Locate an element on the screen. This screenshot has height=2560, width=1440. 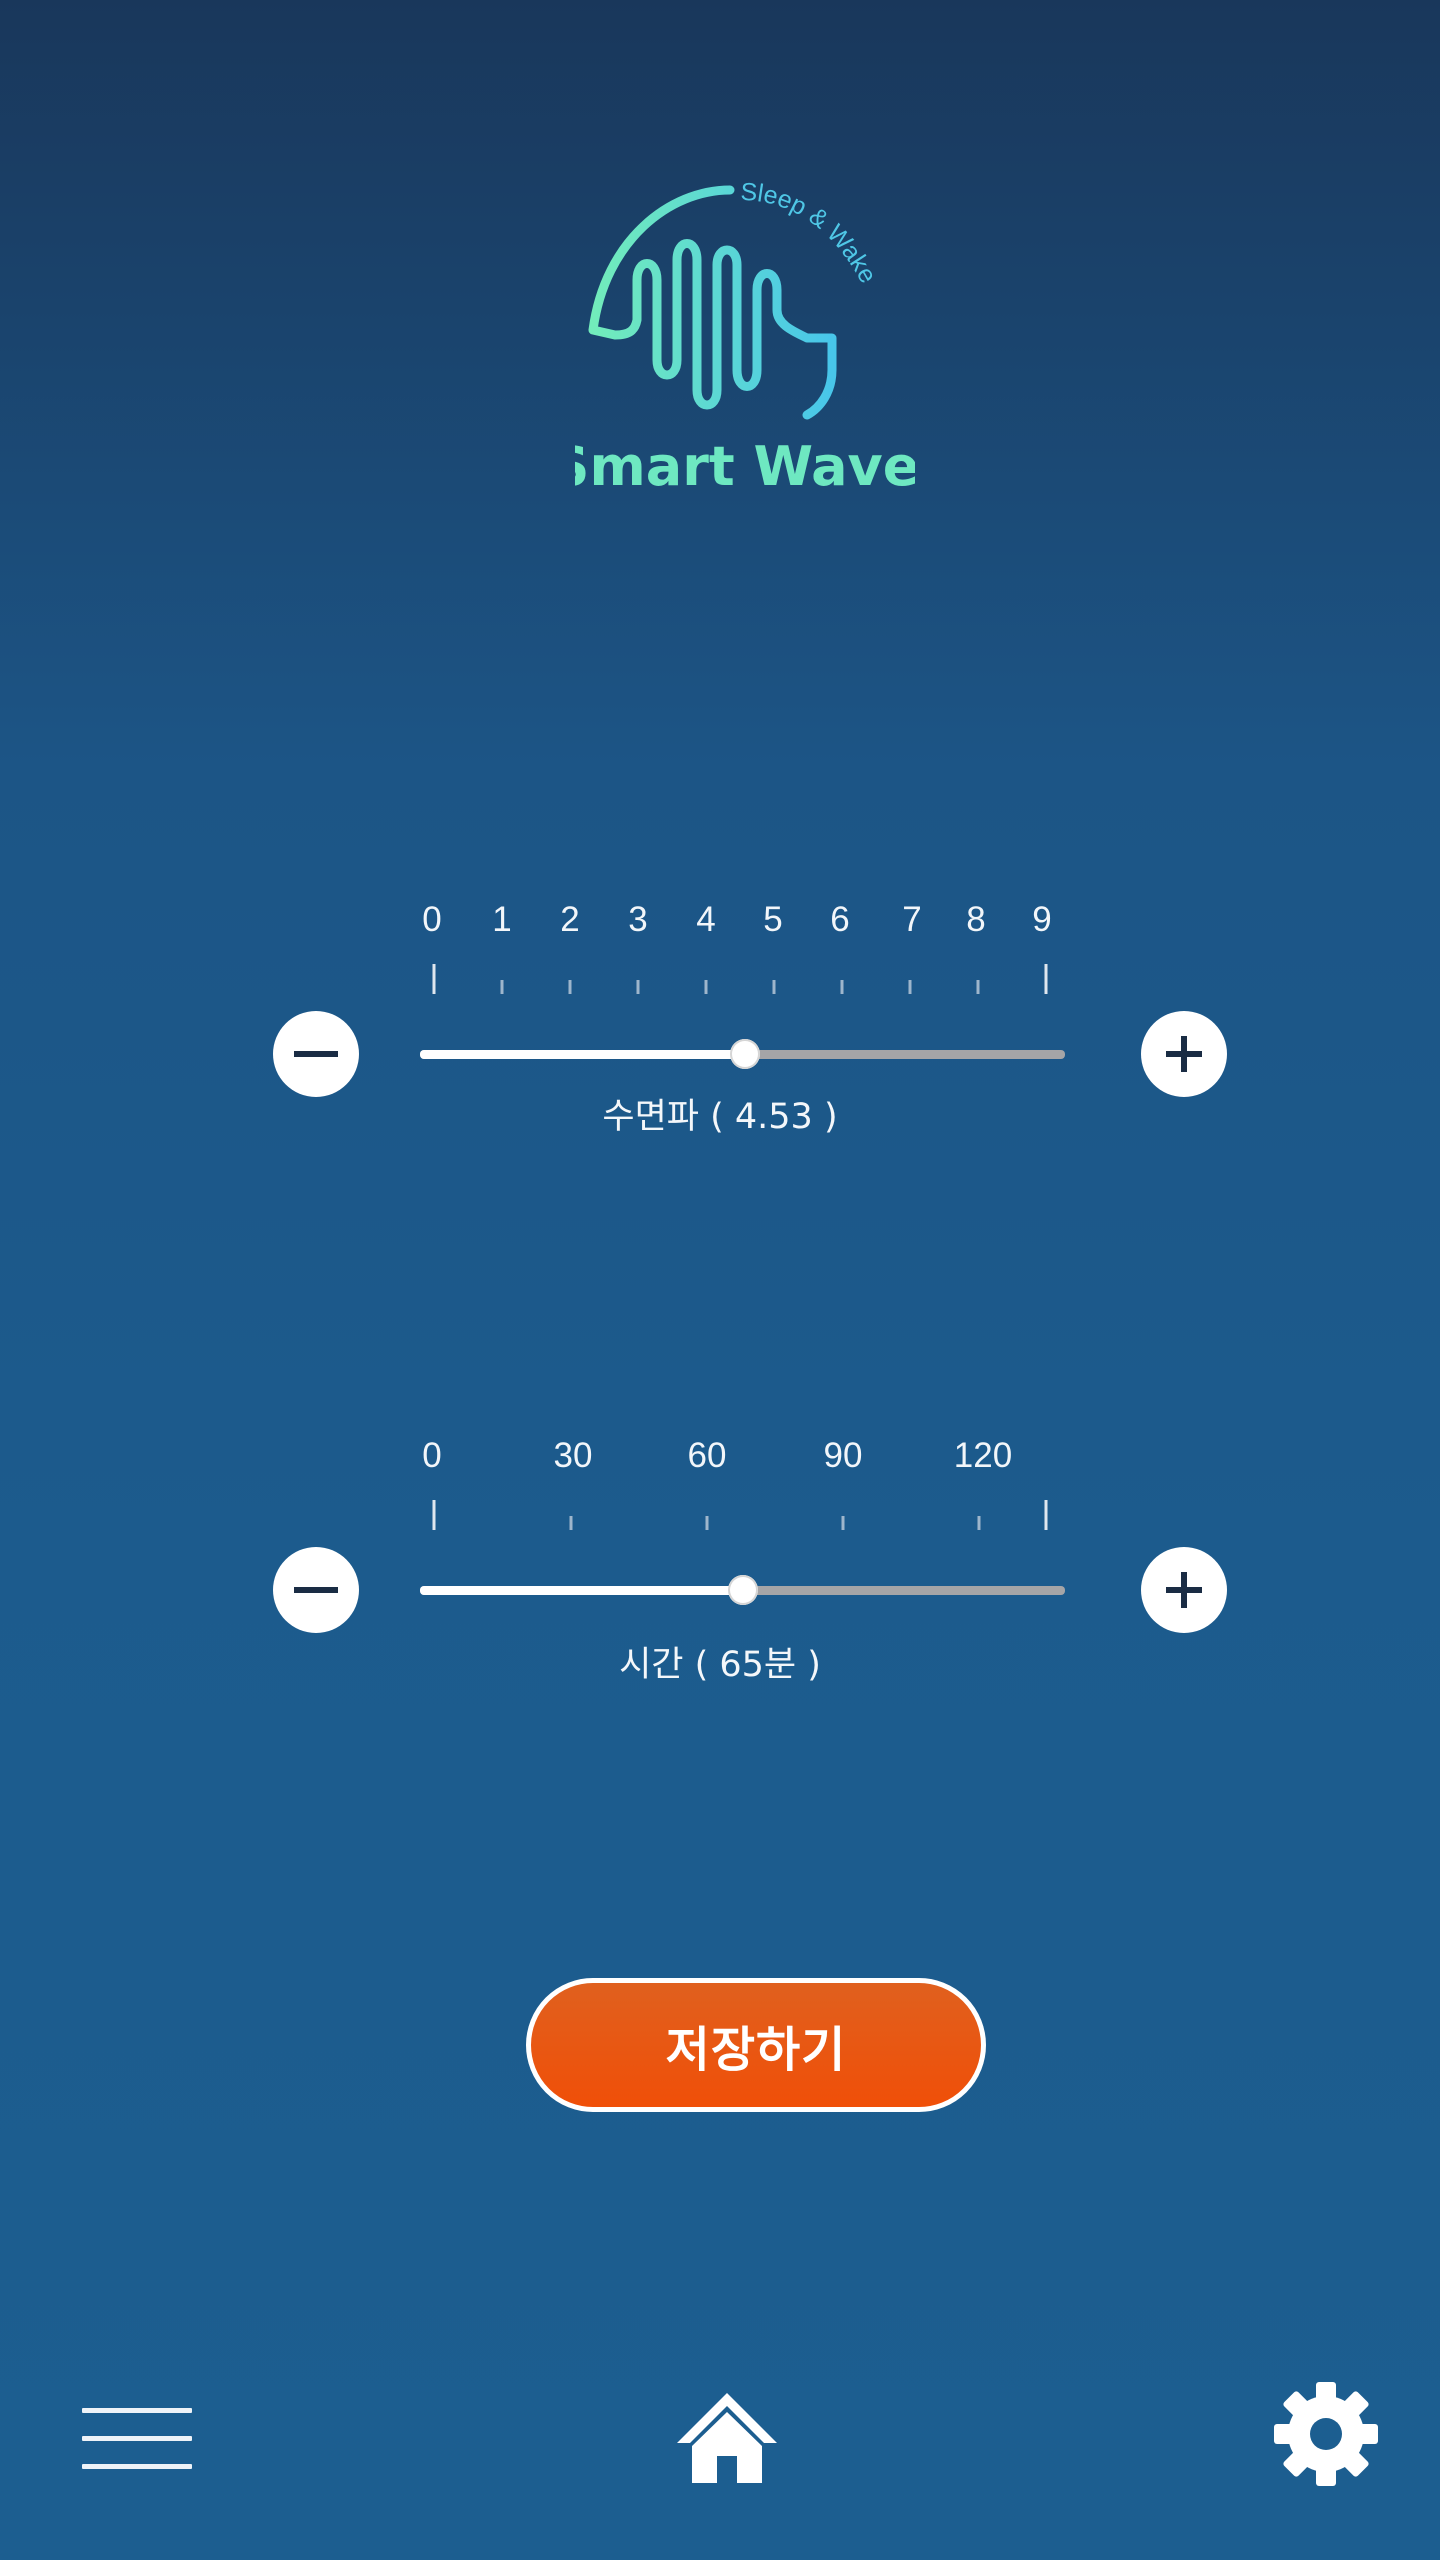
time-value-label: 시간 ( 65분 ) is located at coordinates (720, 1665).